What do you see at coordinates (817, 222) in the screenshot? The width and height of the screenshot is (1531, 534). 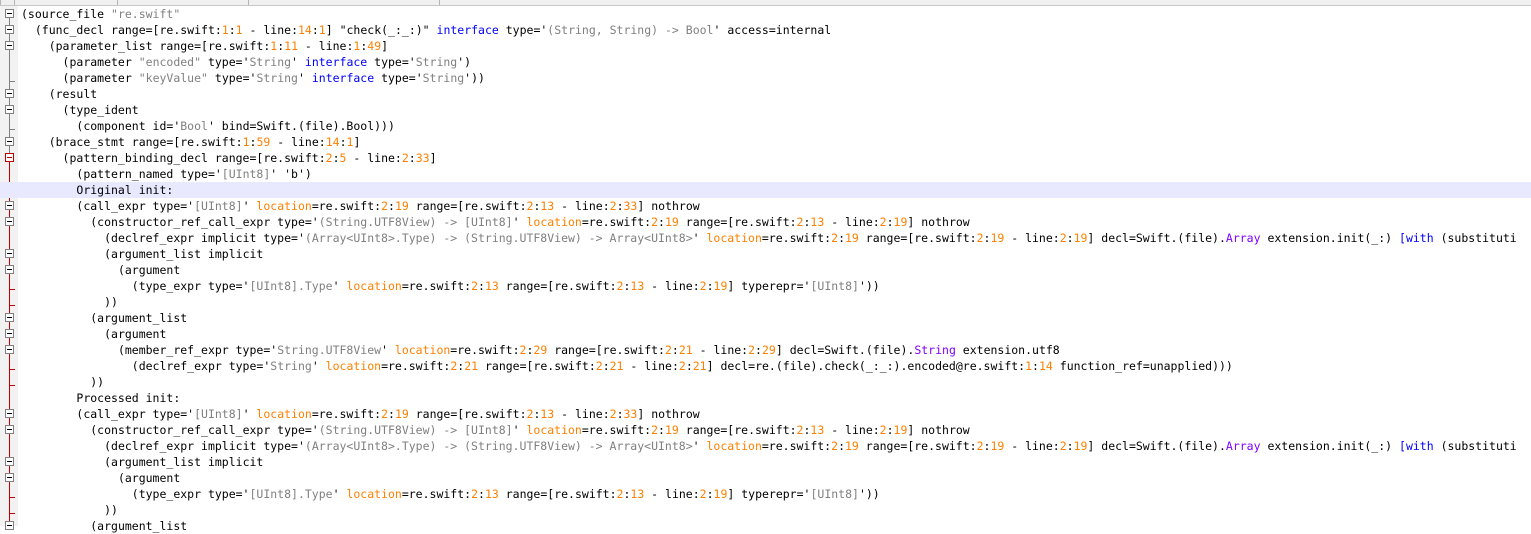 I see `code-token: 13` at bounding box center [817, 222].